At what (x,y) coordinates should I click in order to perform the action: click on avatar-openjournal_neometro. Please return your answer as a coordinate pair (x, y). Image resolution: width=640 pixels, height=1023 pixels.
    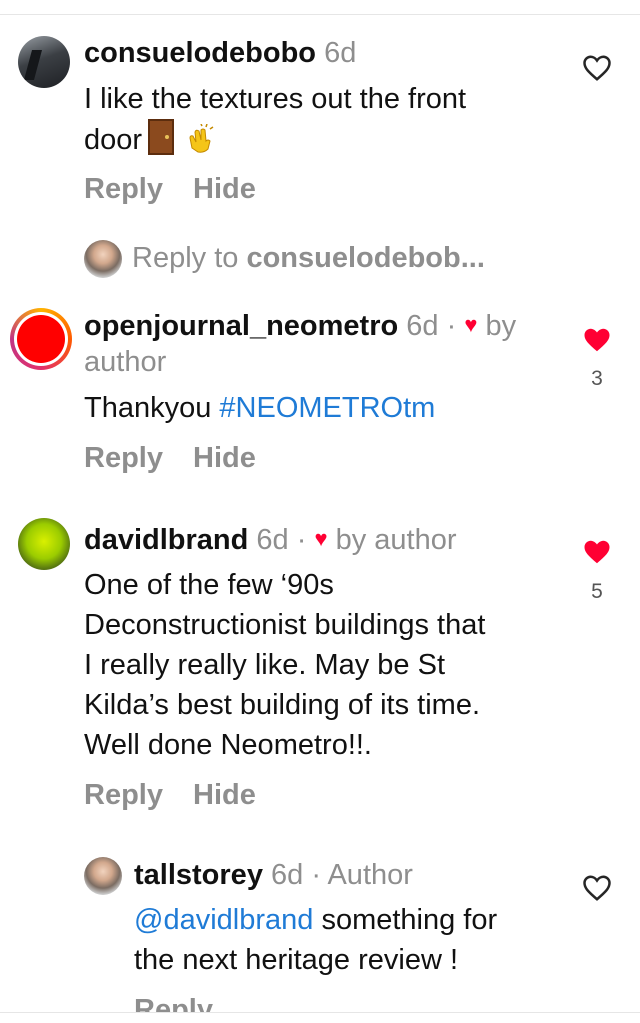
    Looking at the image, I should click on (41, 339).